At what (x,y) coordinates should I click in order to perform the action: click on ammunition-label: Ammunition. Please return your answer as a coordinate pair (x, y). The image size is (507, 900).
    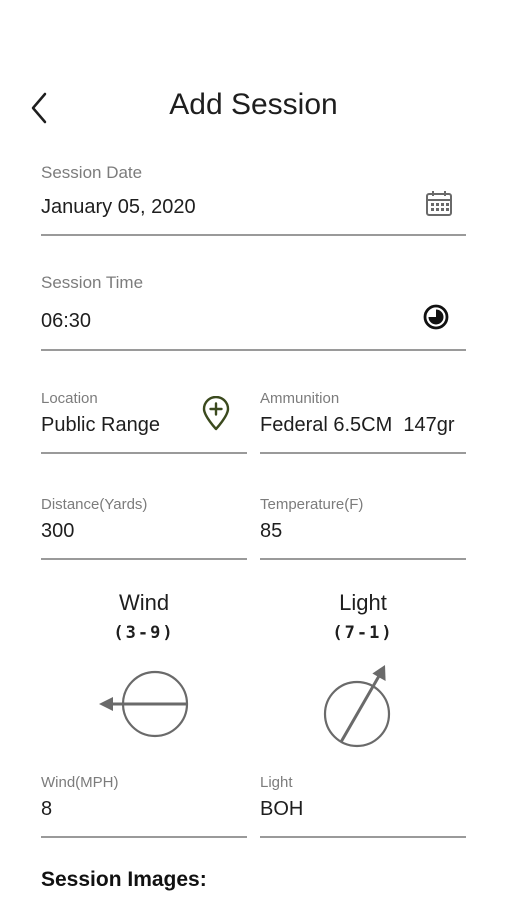
    Looking at the image, I should click on (300, 398).